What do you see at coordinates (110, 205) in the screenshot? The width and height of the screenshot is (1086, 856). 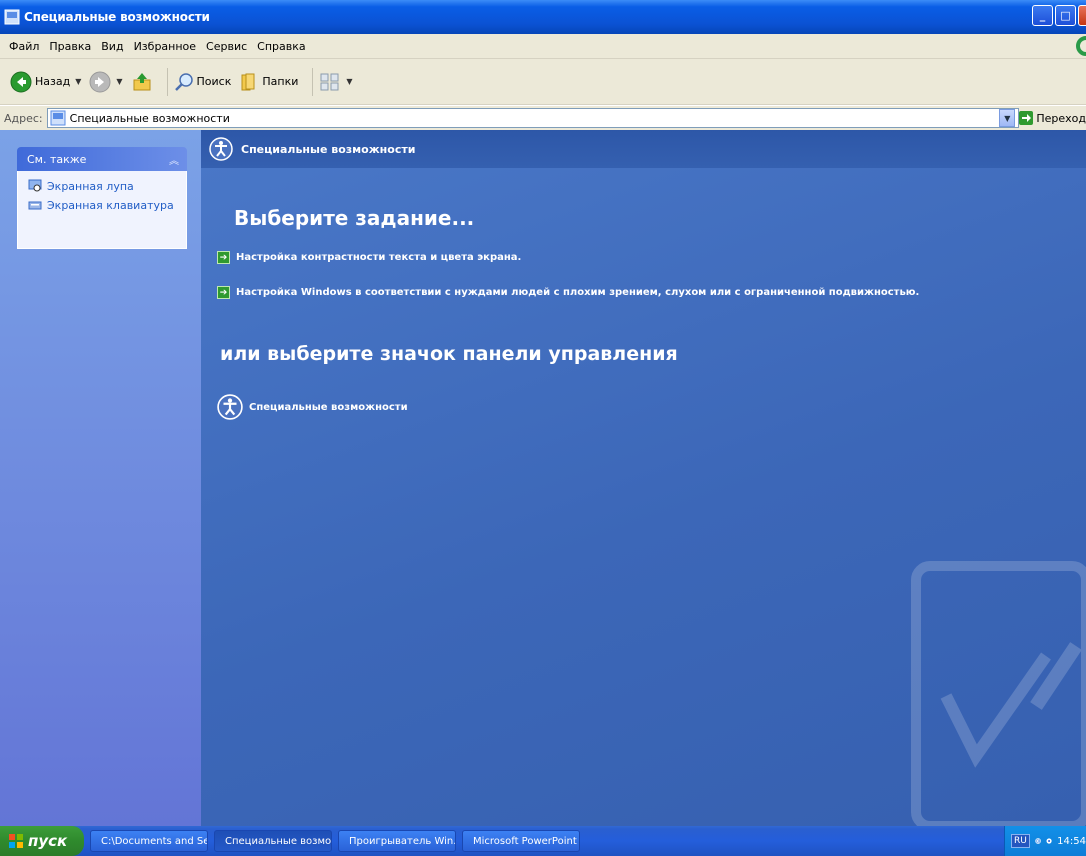 I see `keyboard-label: Экранная клавиатура` at bounding box center [110, 205].